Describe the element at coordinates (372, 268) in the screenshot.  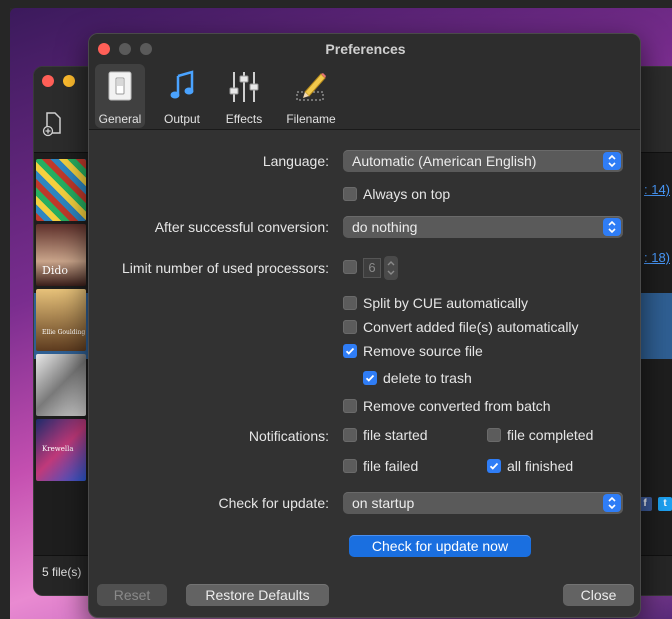
I see `processors-count-field: 6` at that location.